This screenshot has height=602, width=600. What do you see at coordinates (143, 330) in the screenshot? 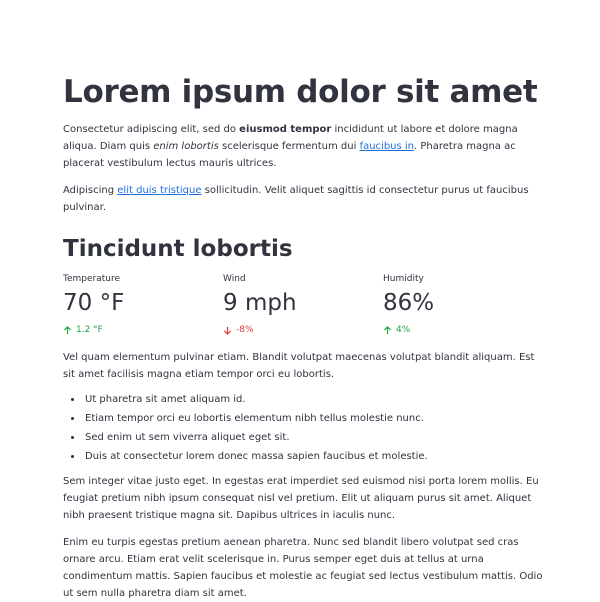
I see `metric-delta: 1.2 °F` at bounding box center [143, 330].